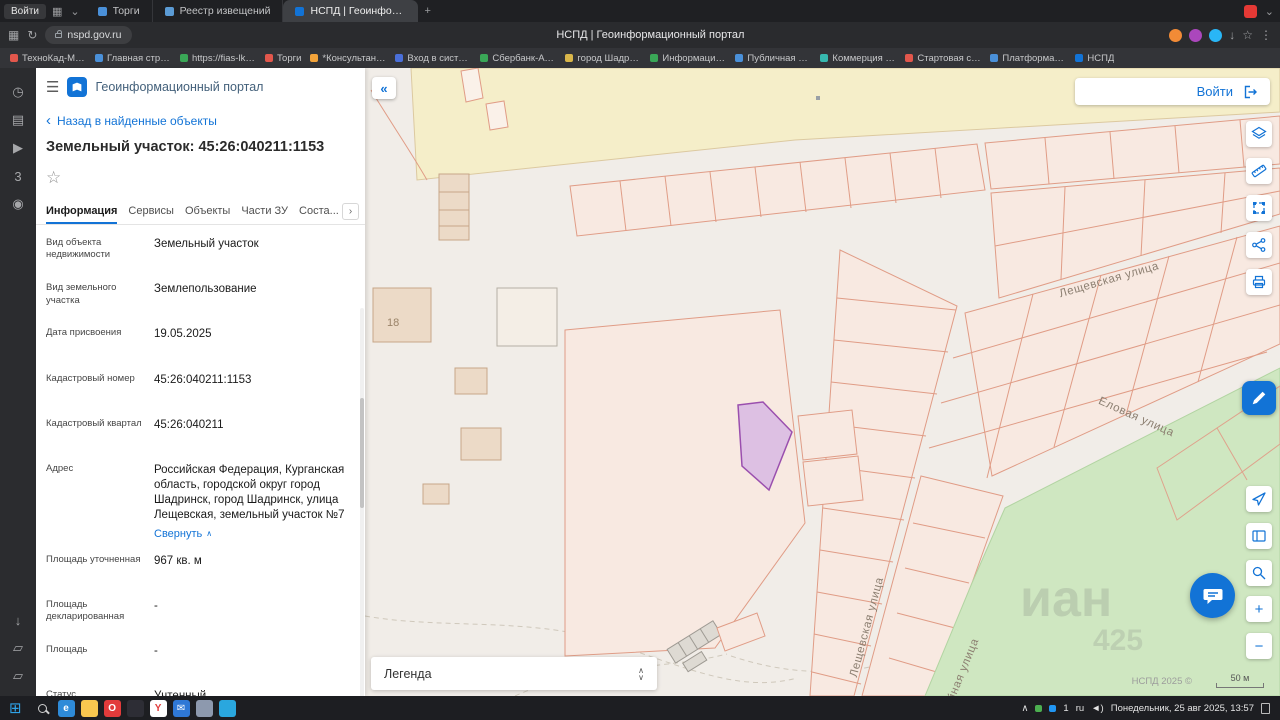 The width and height of the screenshot is (1280, 720). I want to click on taskbar-app-icon: ✉, so click(181, 708).